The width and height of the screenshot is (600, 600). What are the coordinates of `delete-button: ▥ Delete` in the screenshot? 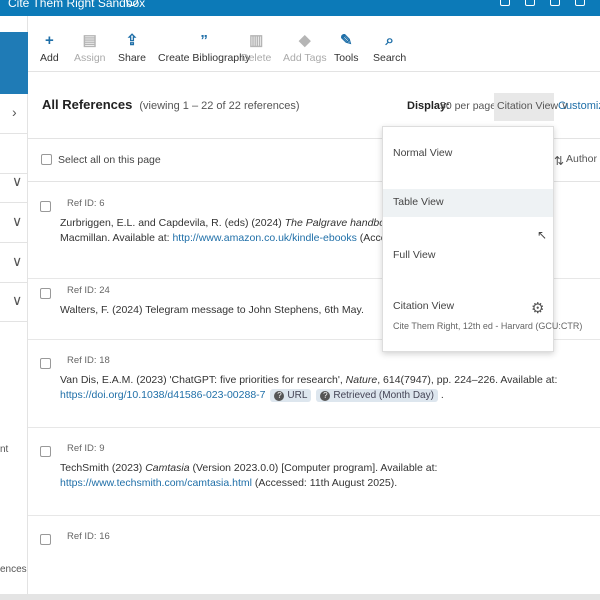 It's located at (256, 48).